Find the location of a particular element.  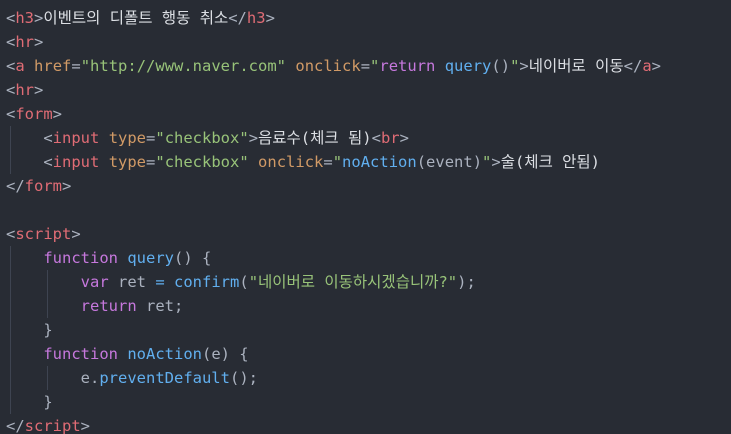

code-token: var is located at coordinates (94, 282).